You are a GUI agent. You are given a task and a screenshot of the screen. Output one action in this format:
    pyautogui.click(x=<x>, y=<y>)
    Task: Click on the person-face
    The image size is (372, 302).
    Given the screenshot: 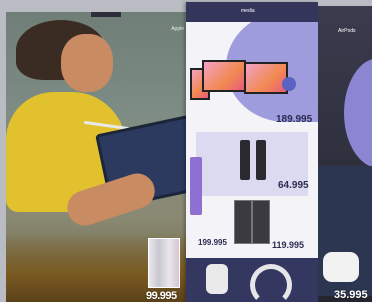 What is the action you would take?
    pyautogui.click(x=87, y=63)
    